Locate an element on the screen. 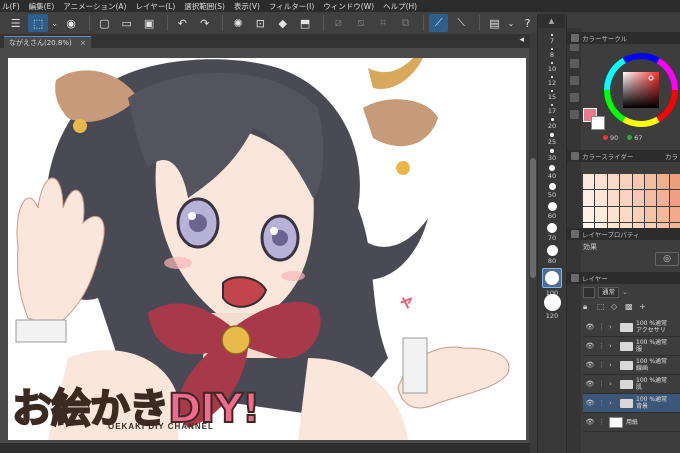 The height and width of the screenshot is (453, 680). collapse-icon: ◂ is located at coordinates (521, 40).